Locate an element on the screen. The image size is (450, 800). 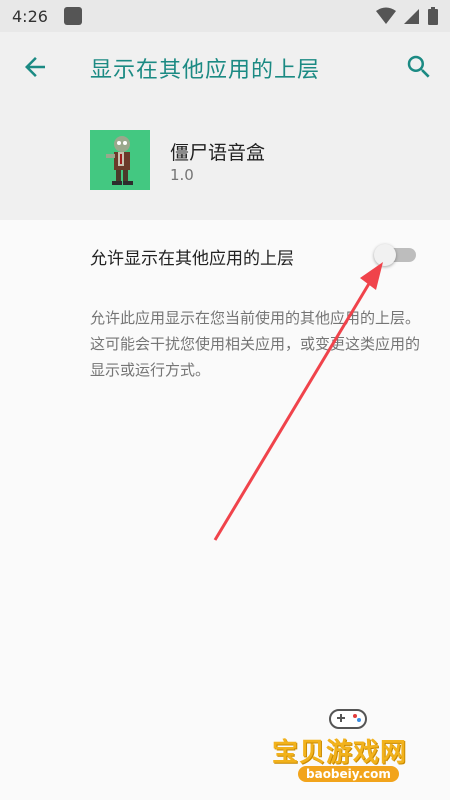
page-title: 显示在其他应用的上层 is located at coordinates (205, 70).